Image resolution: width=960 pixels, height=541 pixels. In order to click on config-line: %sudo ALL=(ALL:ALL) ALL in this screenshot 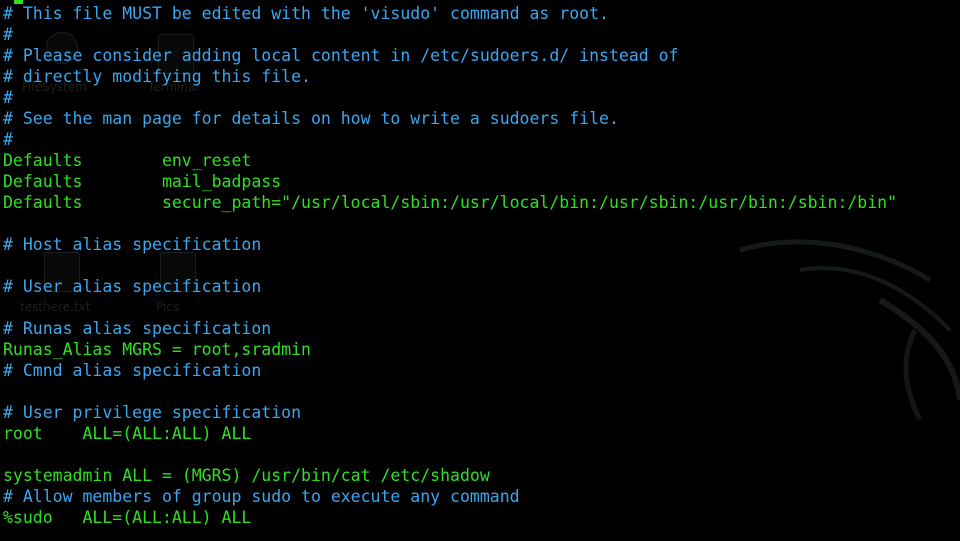, I will do `click(481, 517)`.